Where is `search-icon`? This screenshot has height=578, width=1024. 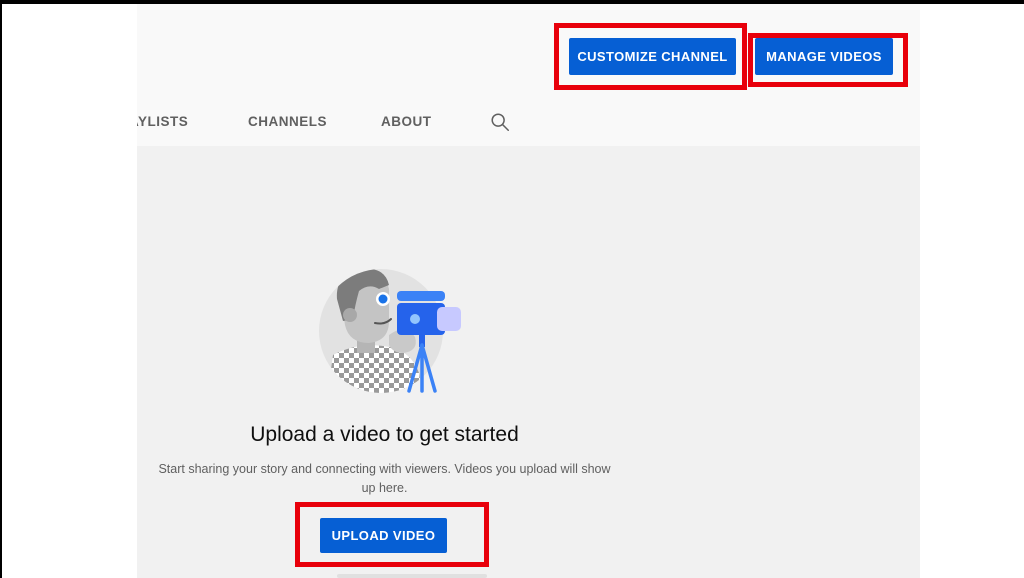 search-icon is located at coordinates (500, 122).